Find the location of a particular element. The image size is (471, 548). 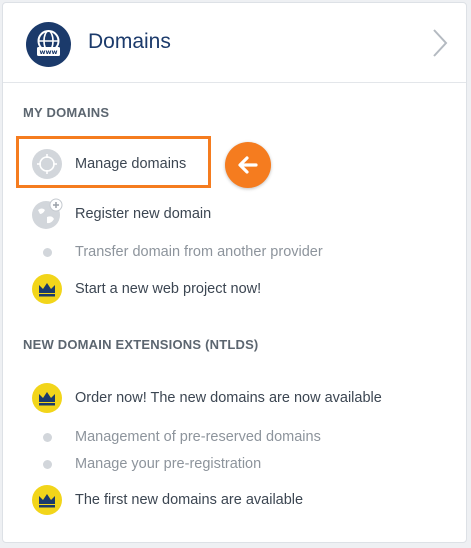

menu-item-first-new-domains: The first new domains are available is located at coordinates (238, 500).